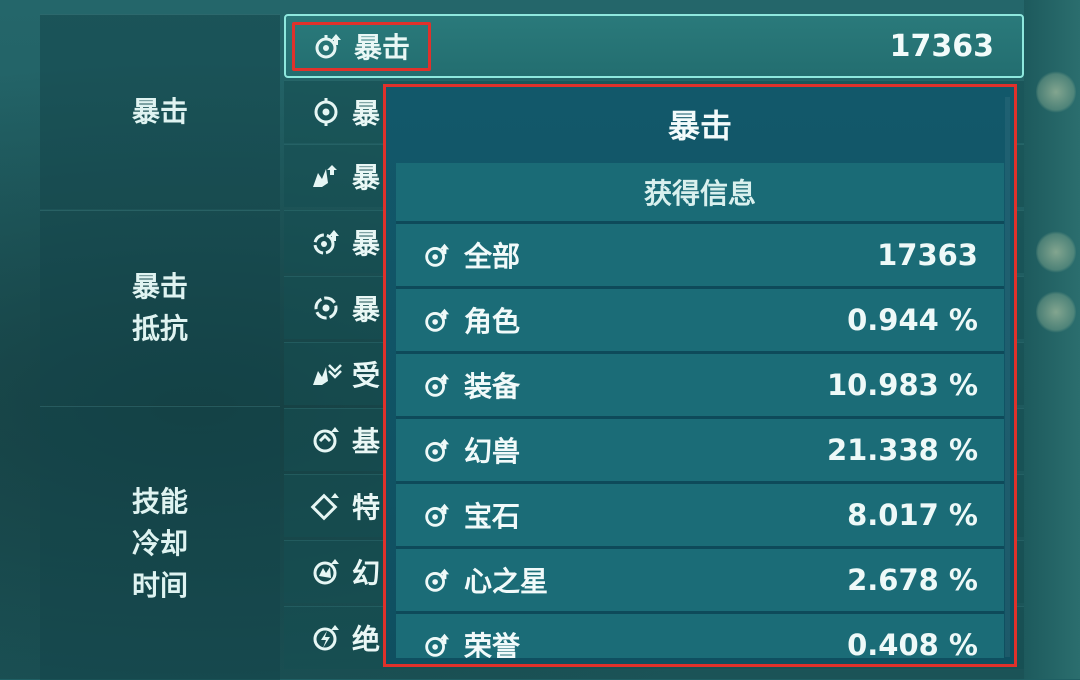 This screenshot has width=1080, height=680. What do you see at coordinates (1052, 339) in the screenshot?
I see `right-edge-decoration` at bounding box center [1052, 339].